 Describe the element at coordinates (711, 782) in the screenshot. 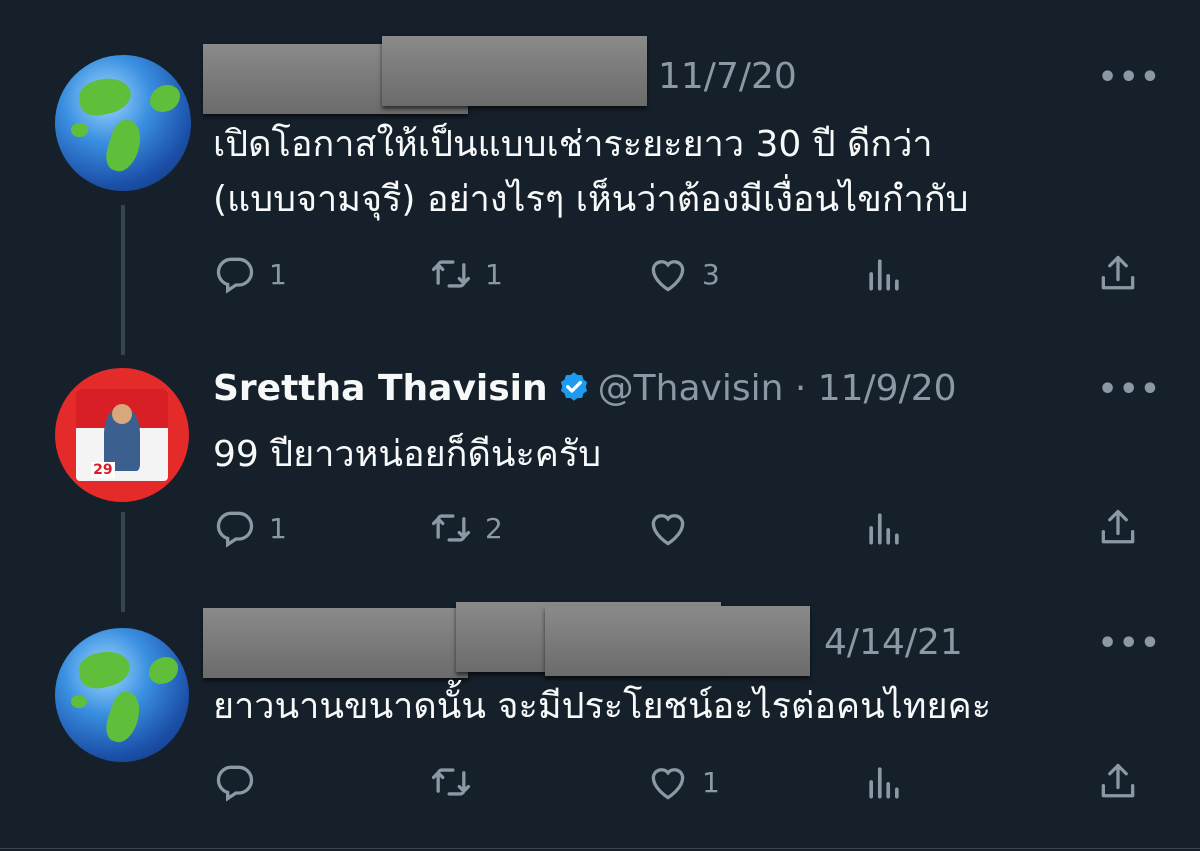

I see `like-count: 1` at that location.